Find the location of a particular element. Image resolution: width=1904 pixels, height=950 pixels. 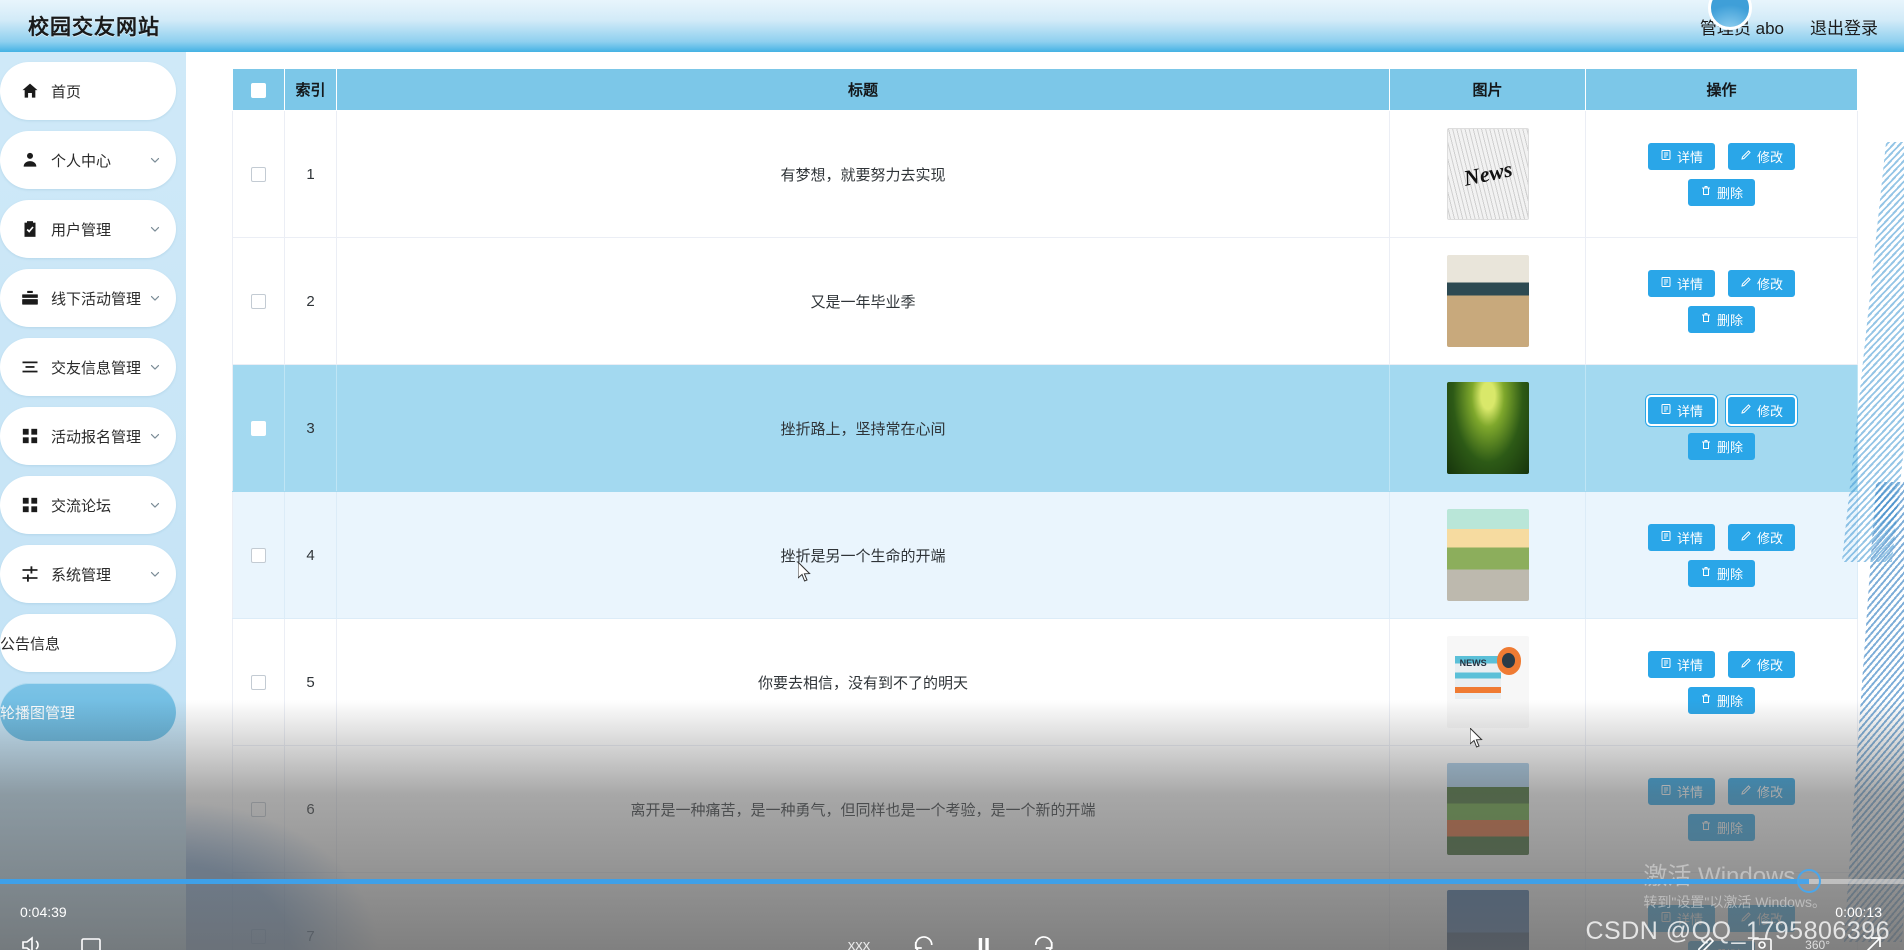

sidebar-item-9: 轮播图管理 is located at coordinates (88, 712).